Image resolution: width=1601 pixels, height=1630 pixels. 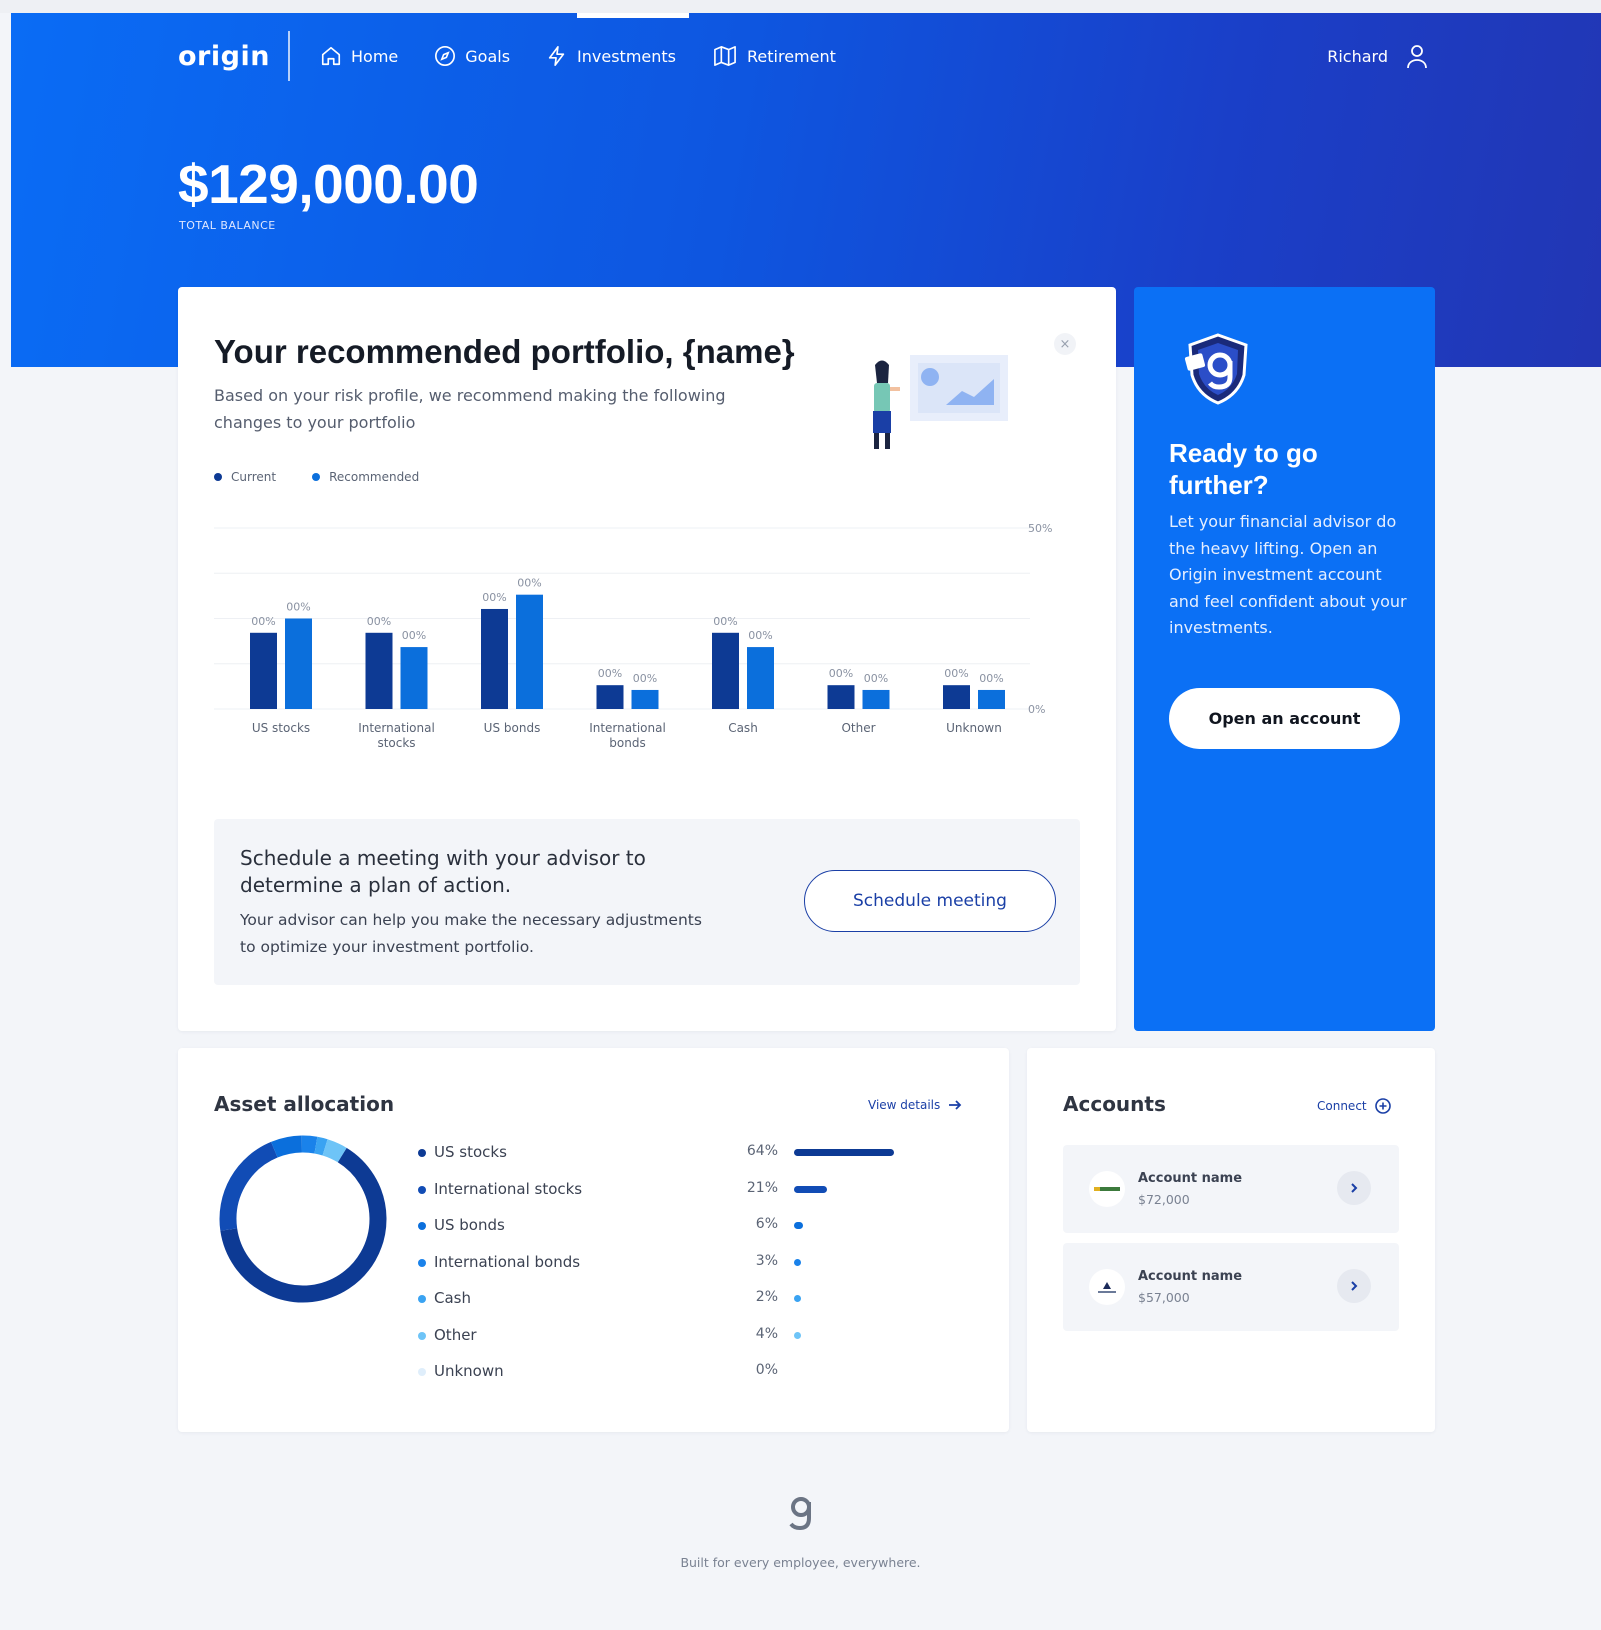 What do you see at coordinates (627, 743) in the screenshot?
I see `x-category-label: bonds` at bounding box center [627, 743].